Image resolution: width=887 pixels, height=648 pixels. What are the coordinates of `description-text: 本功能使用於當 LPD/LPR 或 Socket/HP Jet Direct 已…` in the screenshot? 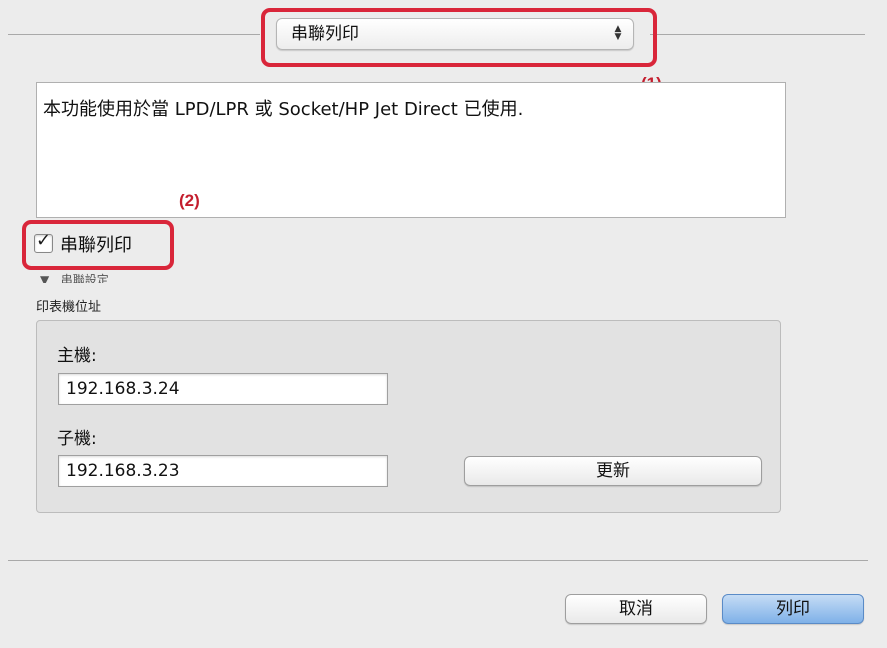 It's located at (283, 109).